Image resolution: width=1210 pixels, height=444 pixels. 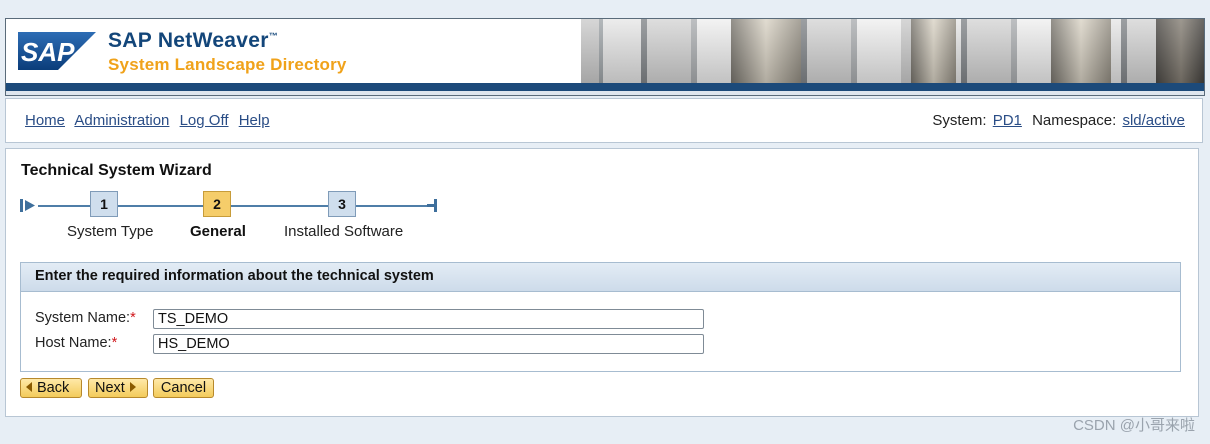 I want to click on next-button: Next, so click(x=118, y=388).